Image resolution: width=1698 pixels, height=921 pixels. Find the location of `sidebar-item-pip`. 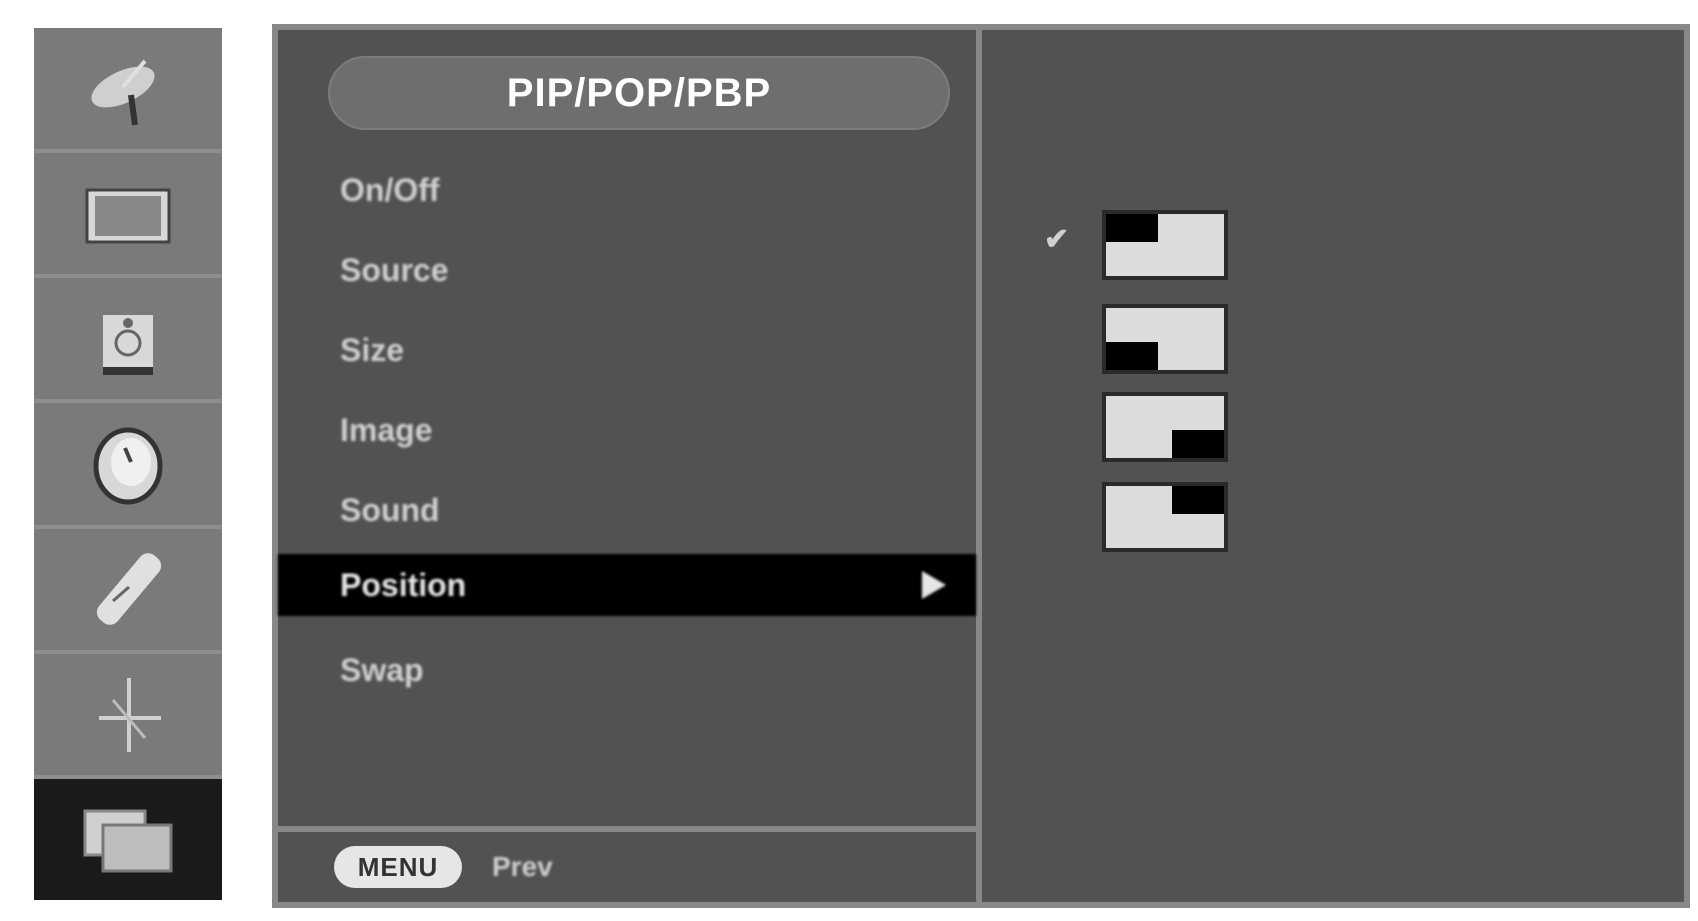

sidebar-item-pip is located at coordinates (128, 839).